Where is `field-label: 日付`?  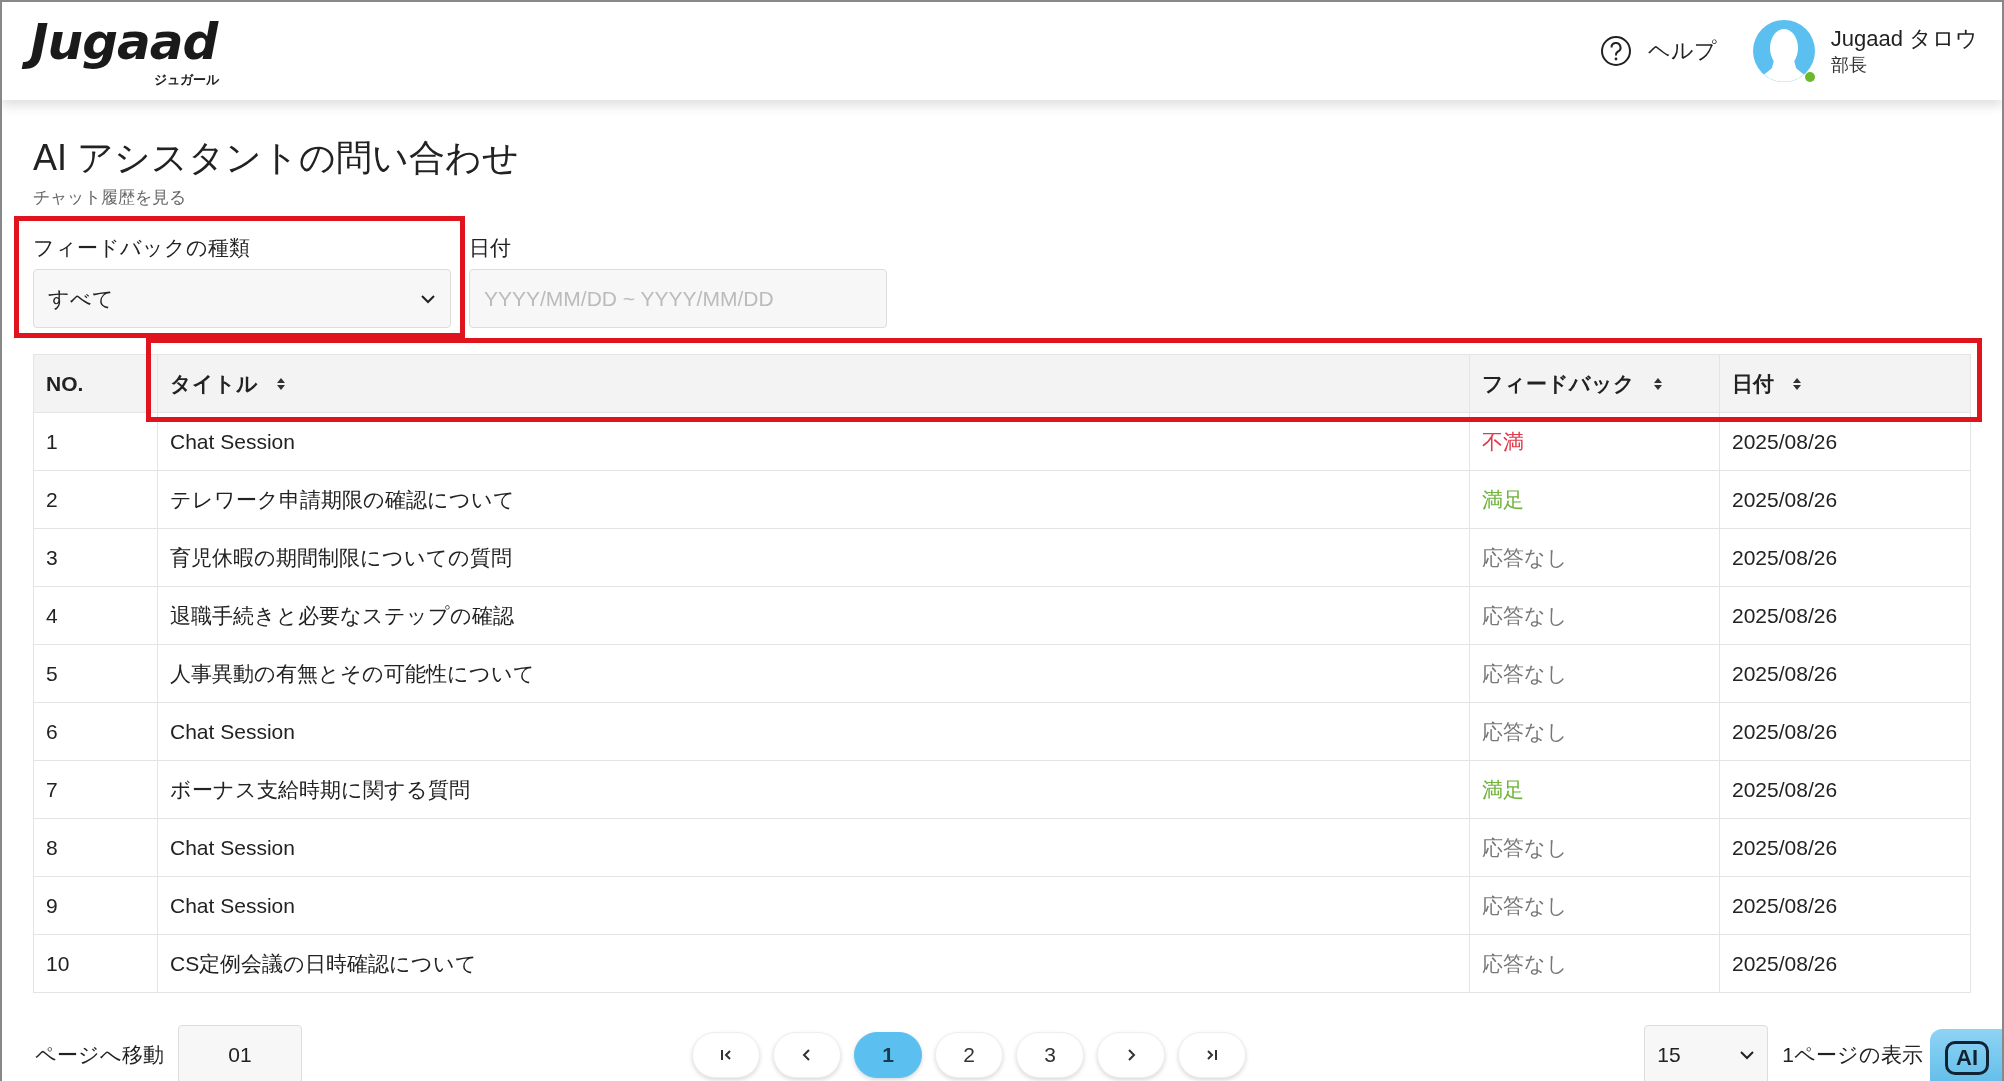
field-label: 日付 is located at coordinates (490, 248).